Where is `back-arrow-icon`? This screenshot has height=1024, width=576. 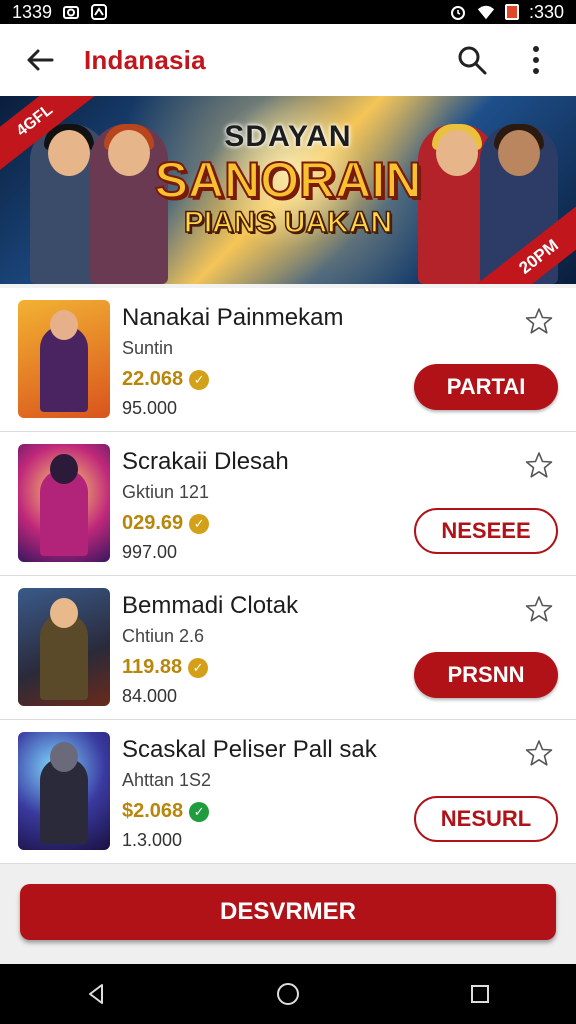
back-arrow-icon is located at coordinates (40, 60).